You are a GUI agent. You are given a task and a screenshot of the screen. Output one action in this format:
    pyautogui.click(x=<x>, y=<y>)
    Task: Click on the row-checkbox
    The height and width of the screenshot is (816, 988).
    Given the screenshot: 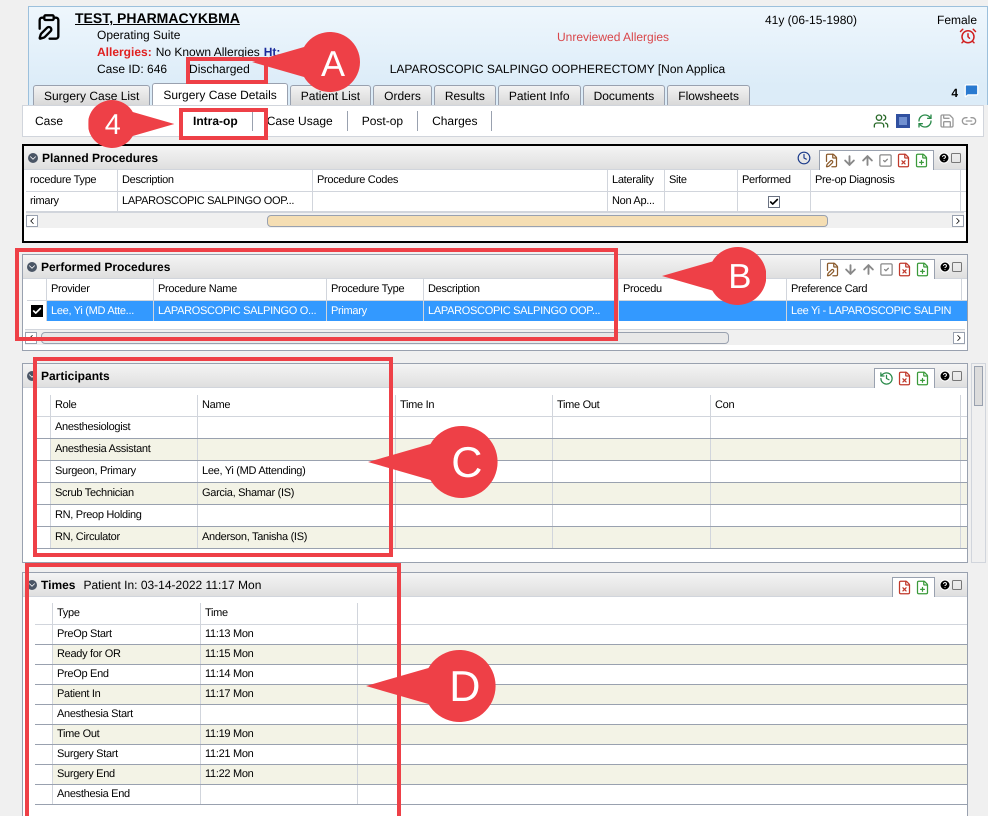 What is the action you would take?
    pyautogui.click(x=36, y=311)
    